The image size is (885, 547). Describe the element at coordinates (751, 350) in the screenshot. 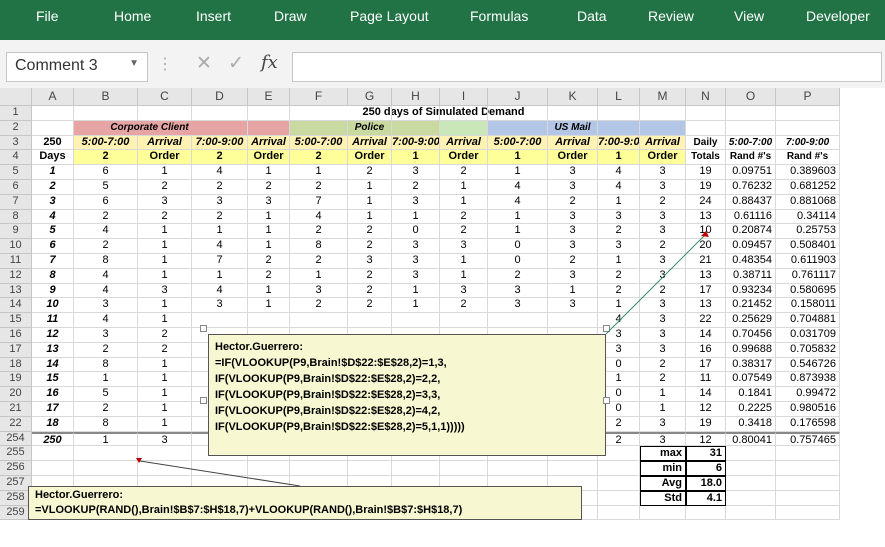

I see `cell: 0.99688` at that location.